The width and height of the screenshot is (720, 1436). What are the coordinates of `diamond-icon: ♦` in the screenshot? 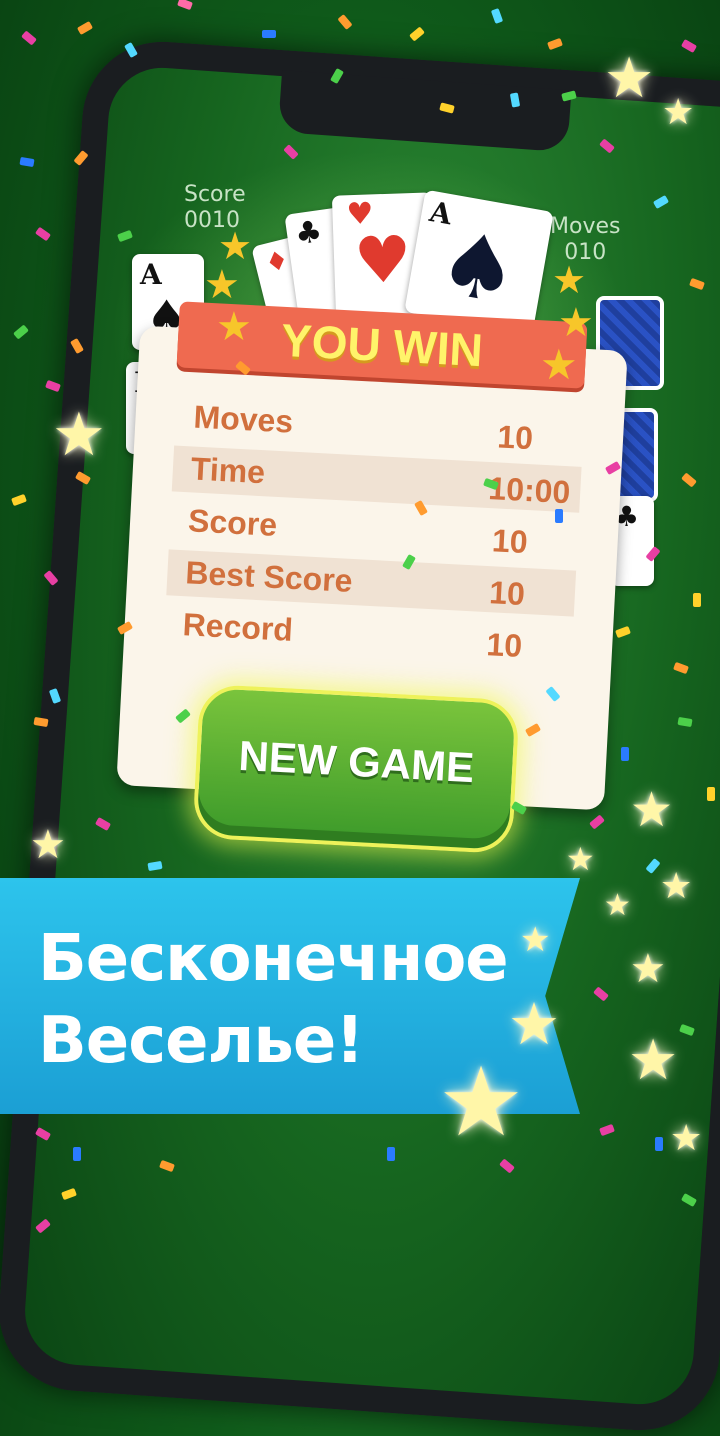 It's located at (277, 262).